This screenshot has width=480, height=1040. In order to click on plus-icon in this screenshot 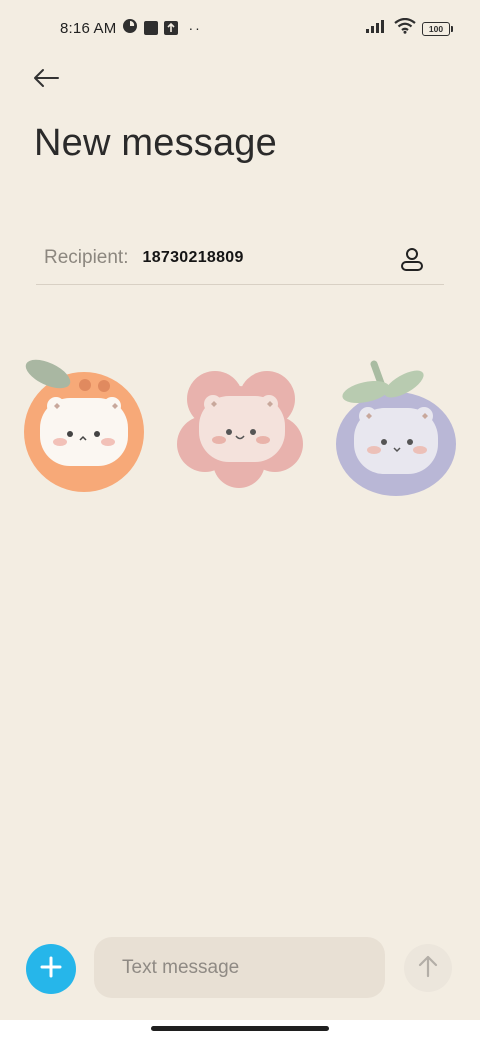, I will do `click(51, 969)`.